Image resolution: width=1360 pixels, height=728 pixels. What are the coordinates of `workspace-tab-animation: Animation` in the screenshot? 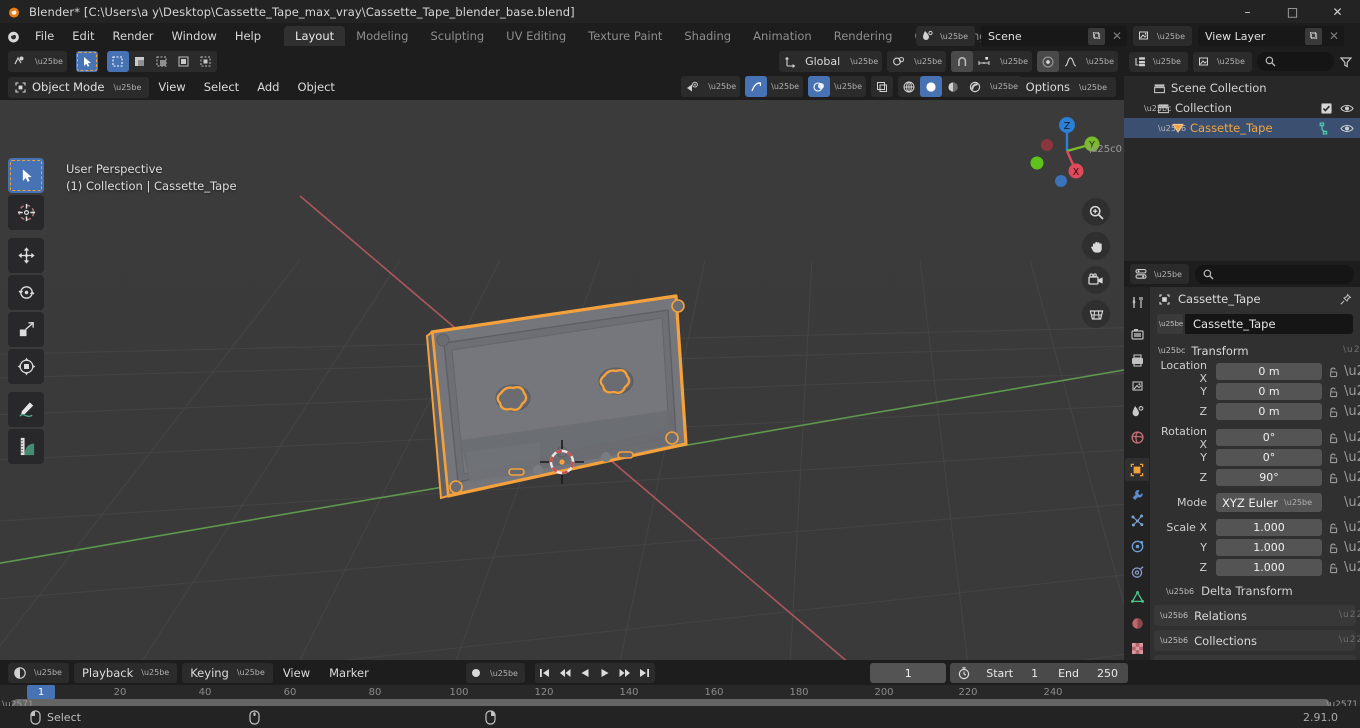 It's located at (782, 36).